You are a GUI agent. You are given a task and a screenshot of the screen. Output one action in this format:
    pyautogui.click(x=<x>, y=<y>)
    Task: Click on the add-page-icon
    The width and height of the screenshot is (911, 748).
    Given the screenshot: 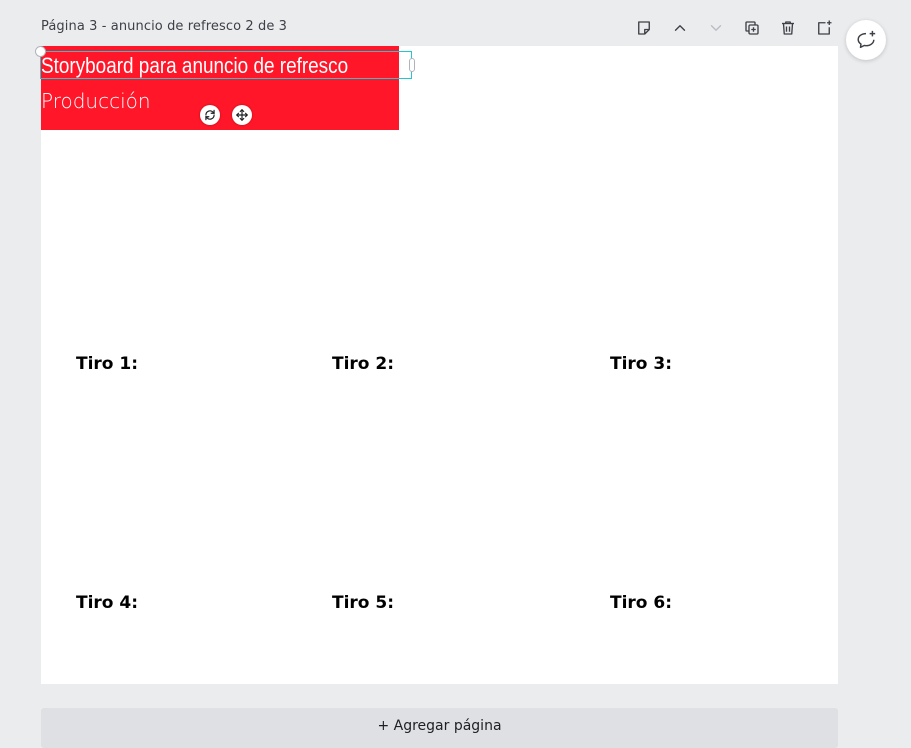 What is the action you would take?
    pyautogui.click(x=824, y=28)
    